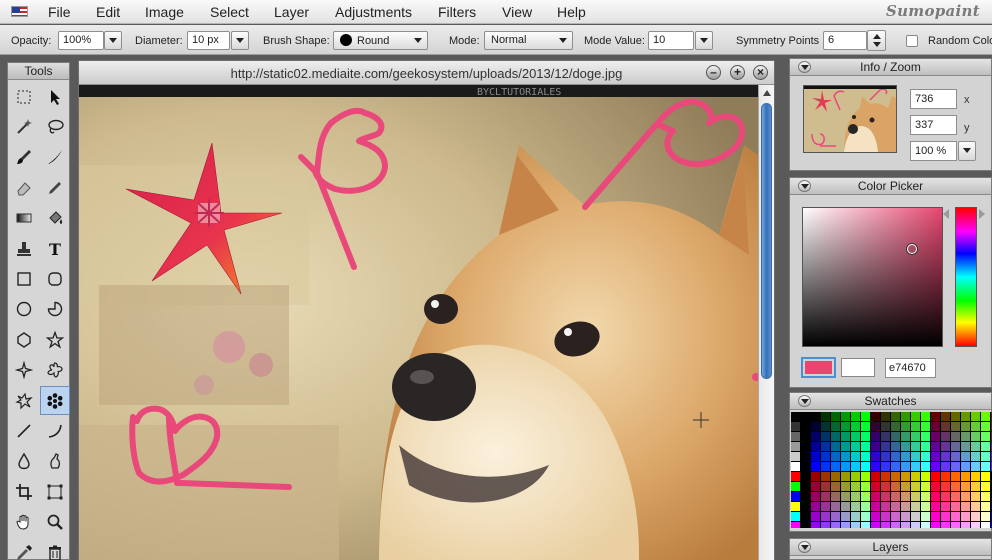 This screenshot has width=992, height=560. I want to click on rounded-rectangle-tool, so click(55, 278).